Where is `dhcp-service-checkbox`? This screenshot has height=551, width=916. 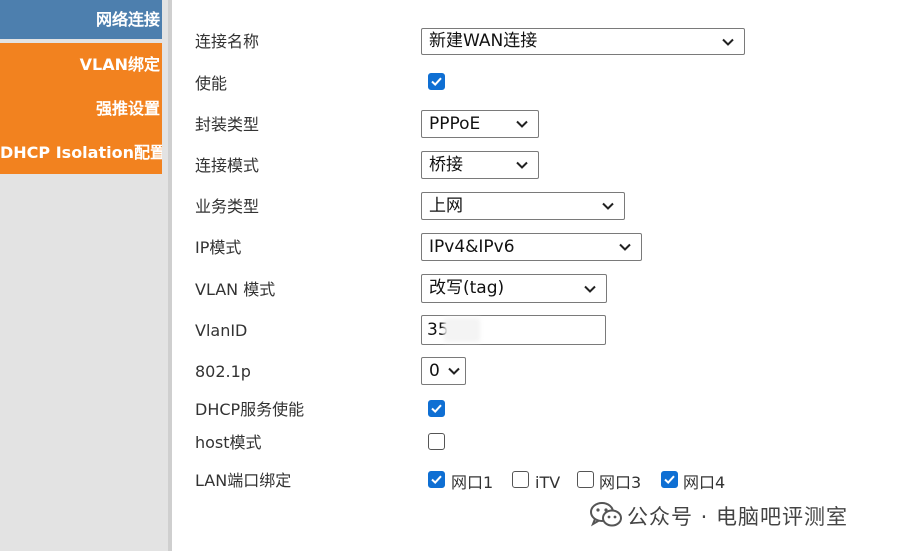 dhcp-service-checkbox is located at coordinates (436, 408).